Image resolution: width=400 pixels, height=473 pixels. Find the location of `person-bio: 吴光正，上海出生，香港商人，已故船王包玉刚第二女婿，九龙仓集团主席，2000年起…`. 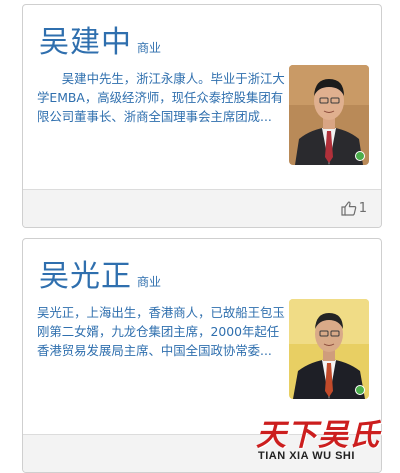

person-bio: 吴光正，上海出生，香港商人，已故船王包玉刚第二女婿，九龙仓集团主席，2000年起… is located at coordinates (161, 331).